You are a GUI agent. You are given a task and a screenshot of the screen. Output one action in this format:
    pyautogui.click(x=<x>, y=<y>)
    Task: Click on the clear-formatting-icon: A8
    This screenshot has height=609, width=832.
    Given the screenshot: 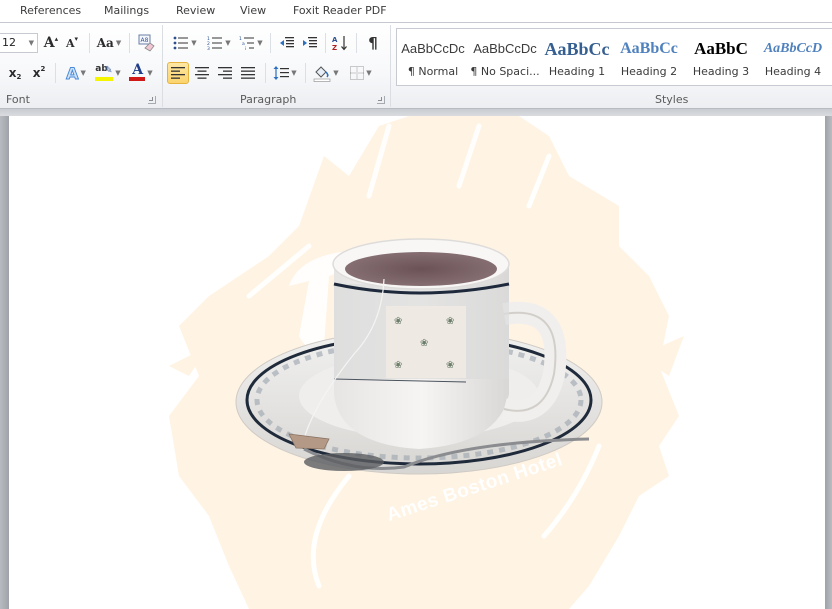 What is the action you would take?
    pyautogui.click(x=146, y=43)
    